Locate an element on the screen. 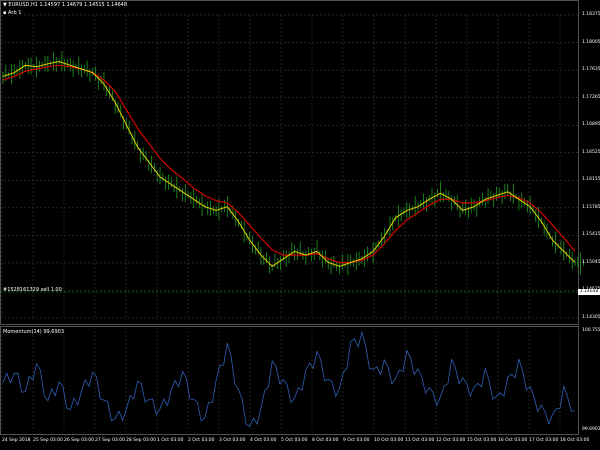  date-tick-label: 5 Oct 03:00 is located at coordinates (294, 440).